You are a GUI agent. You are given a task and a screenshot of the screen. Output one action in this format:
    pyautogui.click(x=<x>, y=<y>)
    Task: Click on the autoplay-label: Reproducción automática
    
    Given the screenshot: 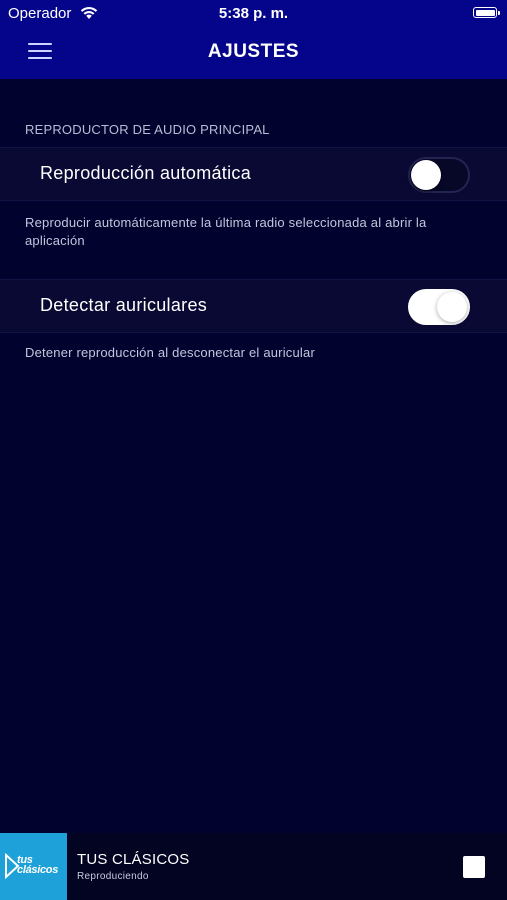 What is the action you would take?
    pyautogui.click(x=146, y=173)
    